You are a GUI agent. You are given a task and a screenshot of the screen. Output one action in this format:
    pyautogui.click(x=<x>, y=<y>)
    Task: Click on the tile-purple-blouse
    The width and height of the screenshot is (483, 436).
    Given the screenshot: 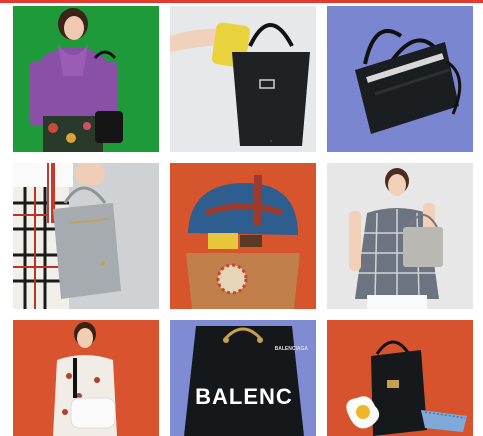 What is the action you would take?
    pyautogui.click(x=86, y=79)
    